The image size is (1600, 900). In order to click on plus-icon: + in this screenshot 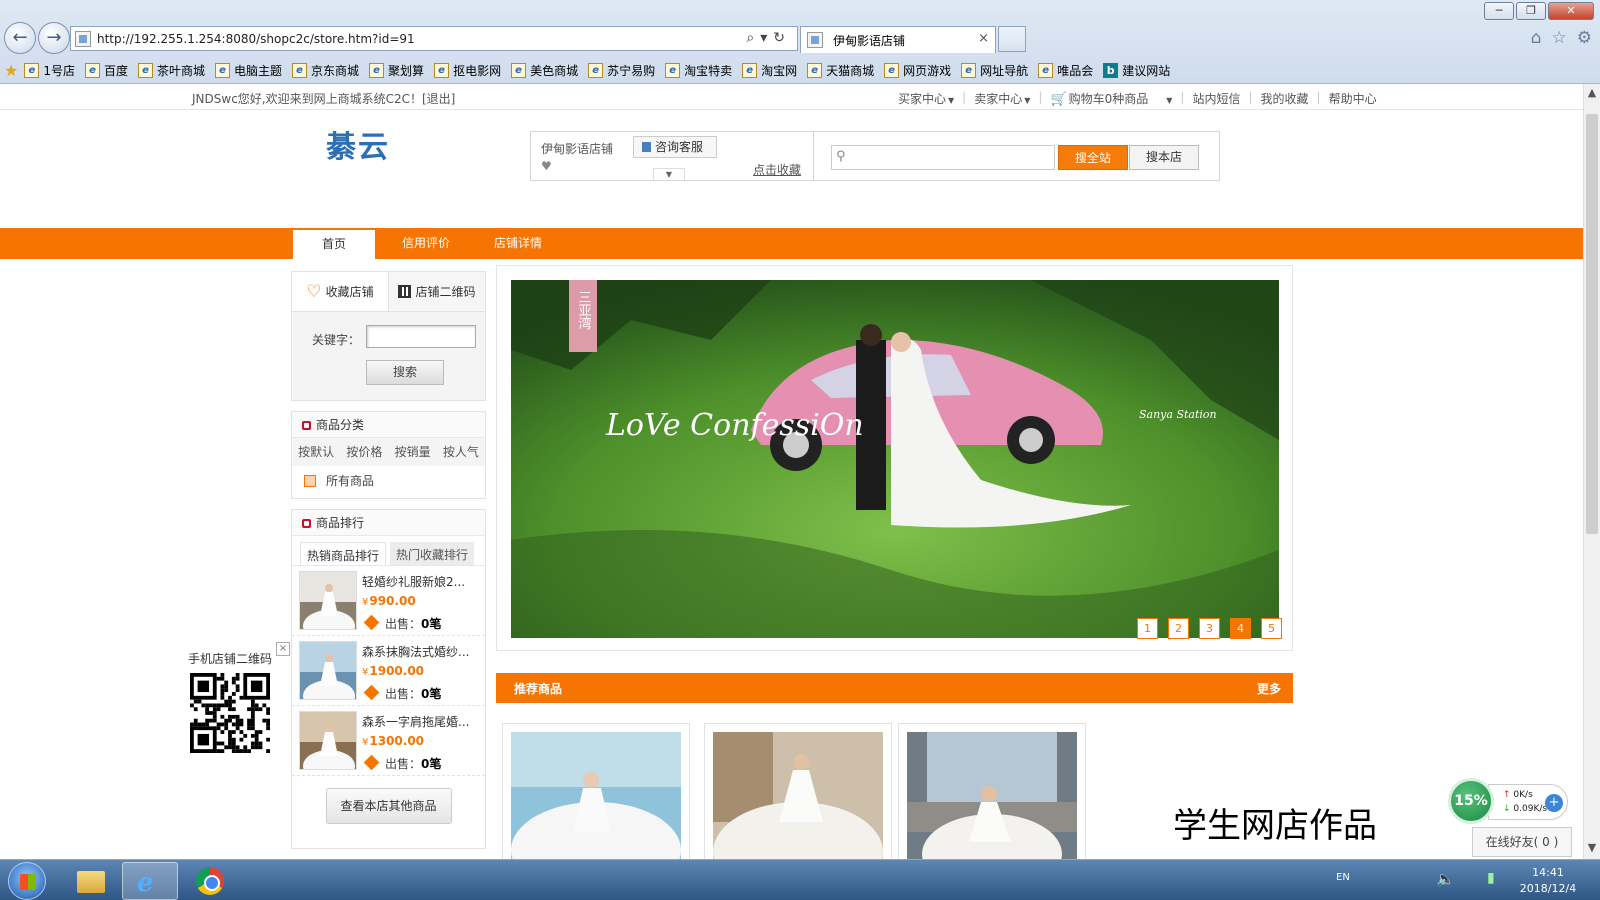, I will do `click(1554, 803)`.